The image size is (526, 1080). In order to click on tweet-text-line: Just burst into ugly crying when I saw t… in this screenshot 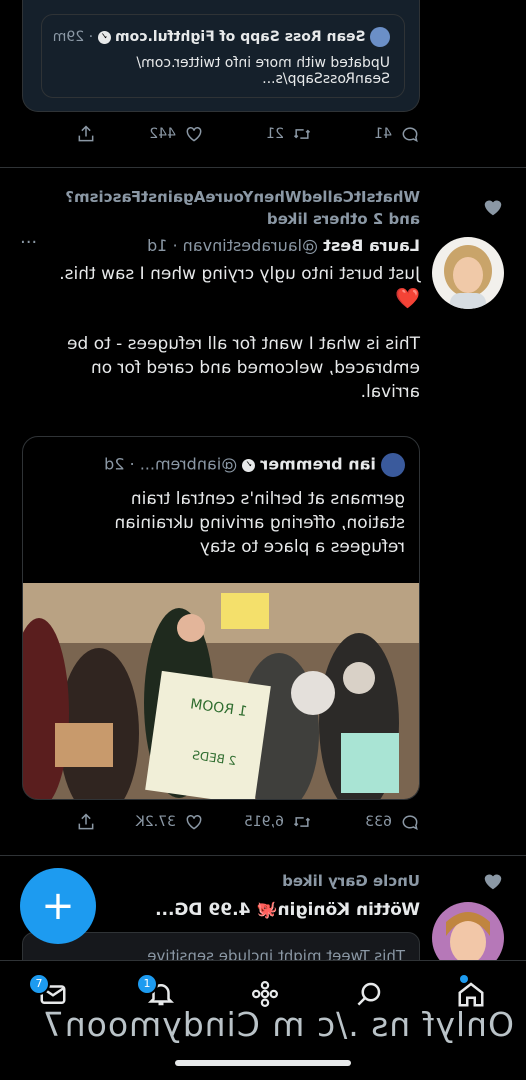, I will do `click(239, 274)`.